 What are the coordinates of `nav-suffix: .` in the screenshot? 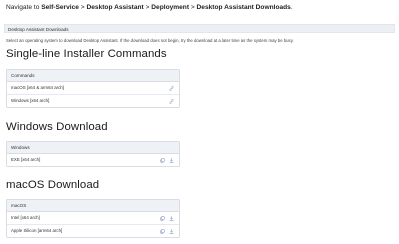 It's located at (291, 7).